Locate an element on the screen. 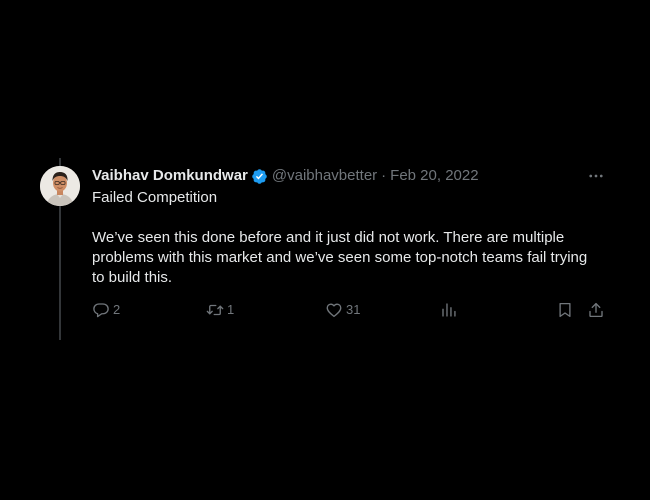 Image resolution: width=650 pixels, height=500 pixels. reply-icon is located at coordinates (101, 310).